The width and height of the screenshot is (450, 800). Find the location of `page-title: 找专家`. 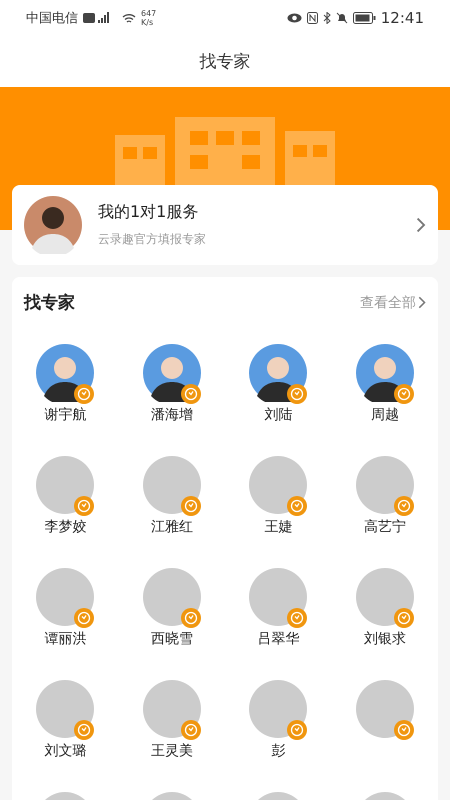

page-title: 找专家 is located at coordinates (225, 62).